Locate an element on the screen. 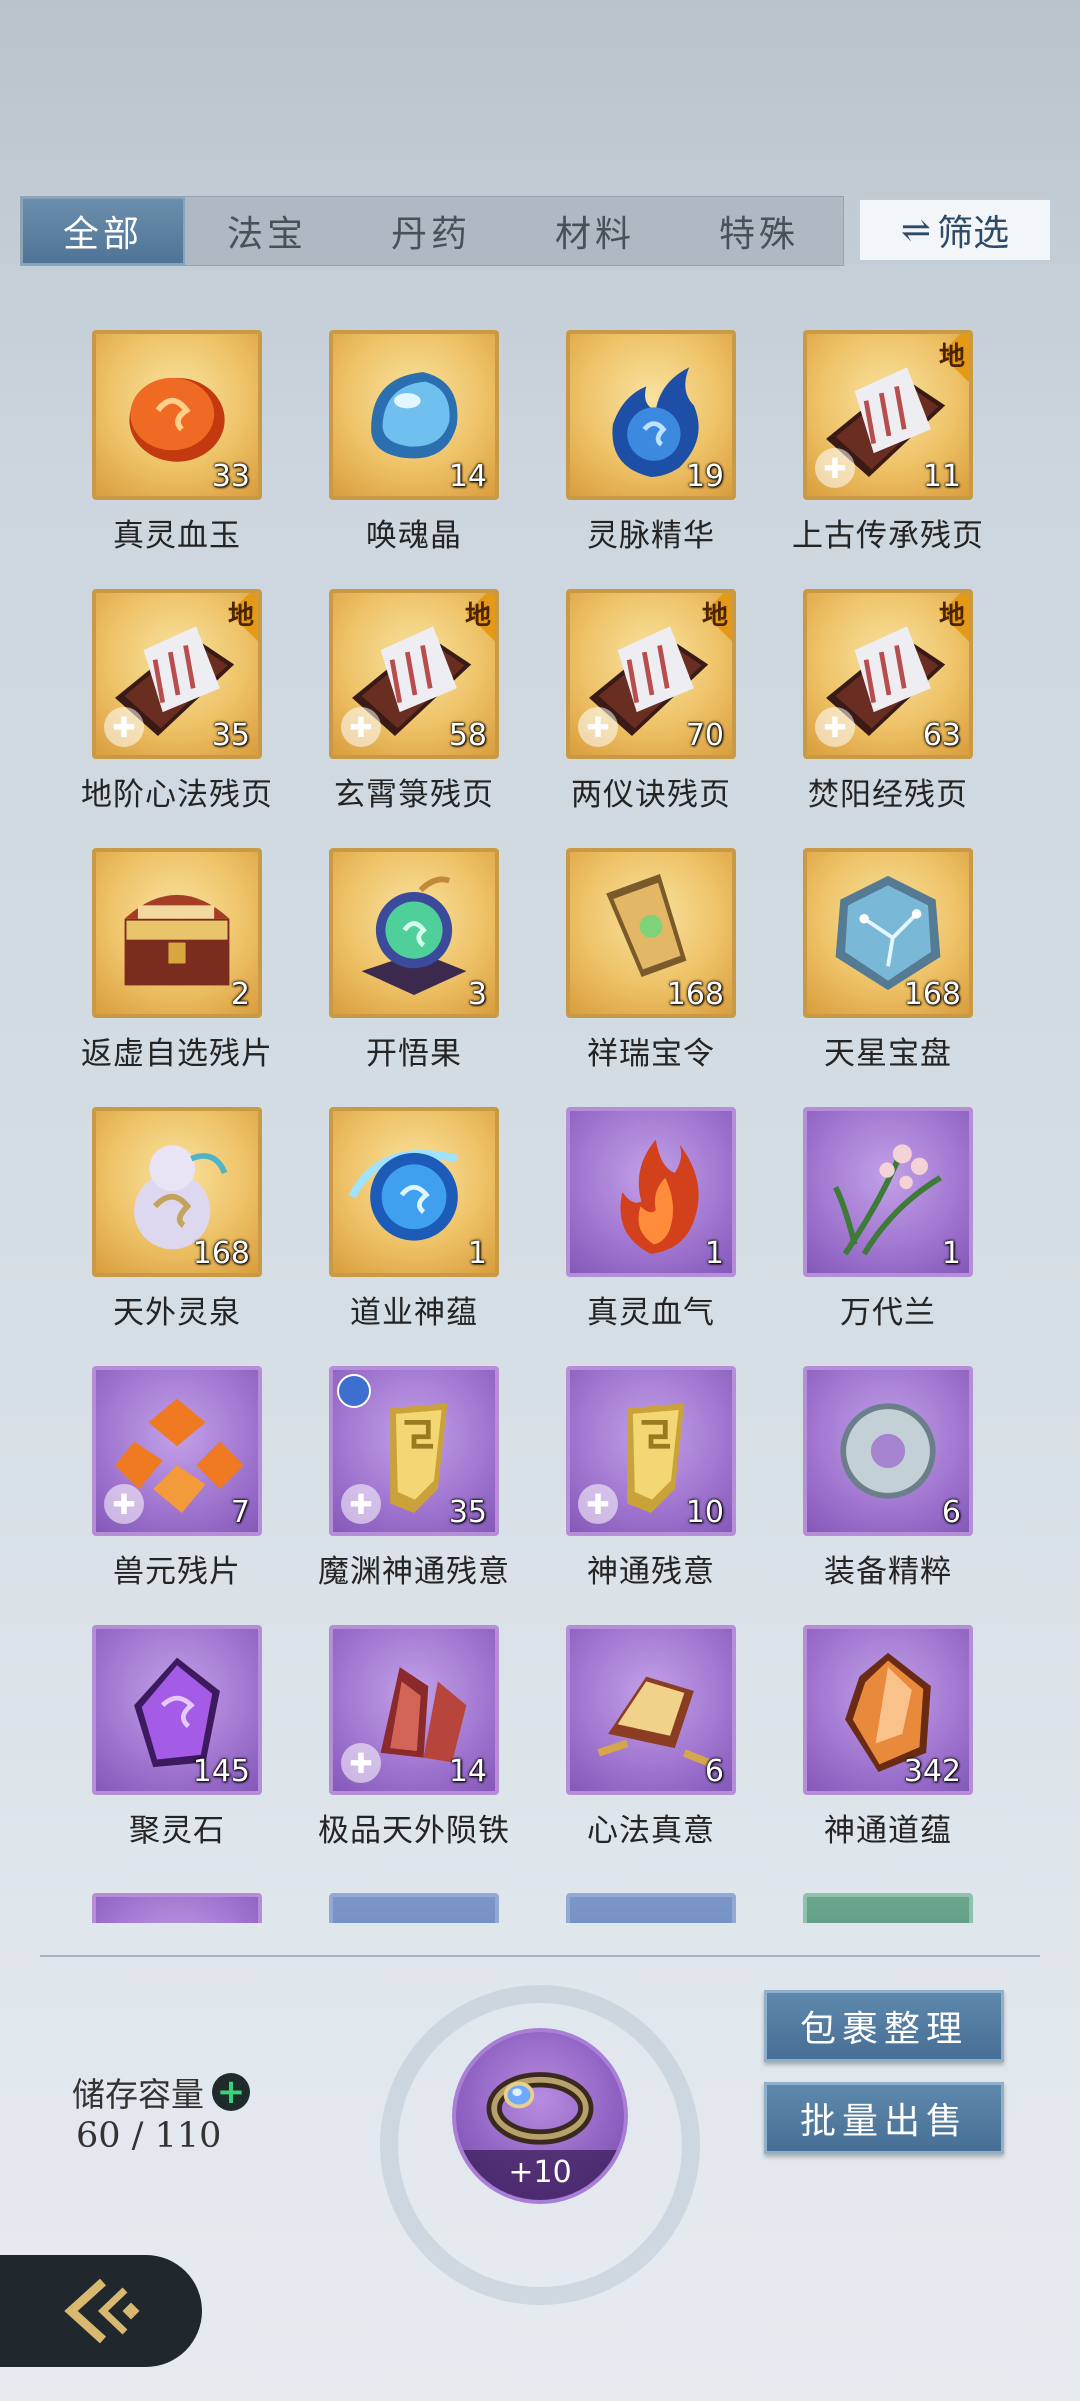 The height and width of the screenshot is (2401, 1080). item-name: 灵脉精华 is located at coordinates (651, 536).